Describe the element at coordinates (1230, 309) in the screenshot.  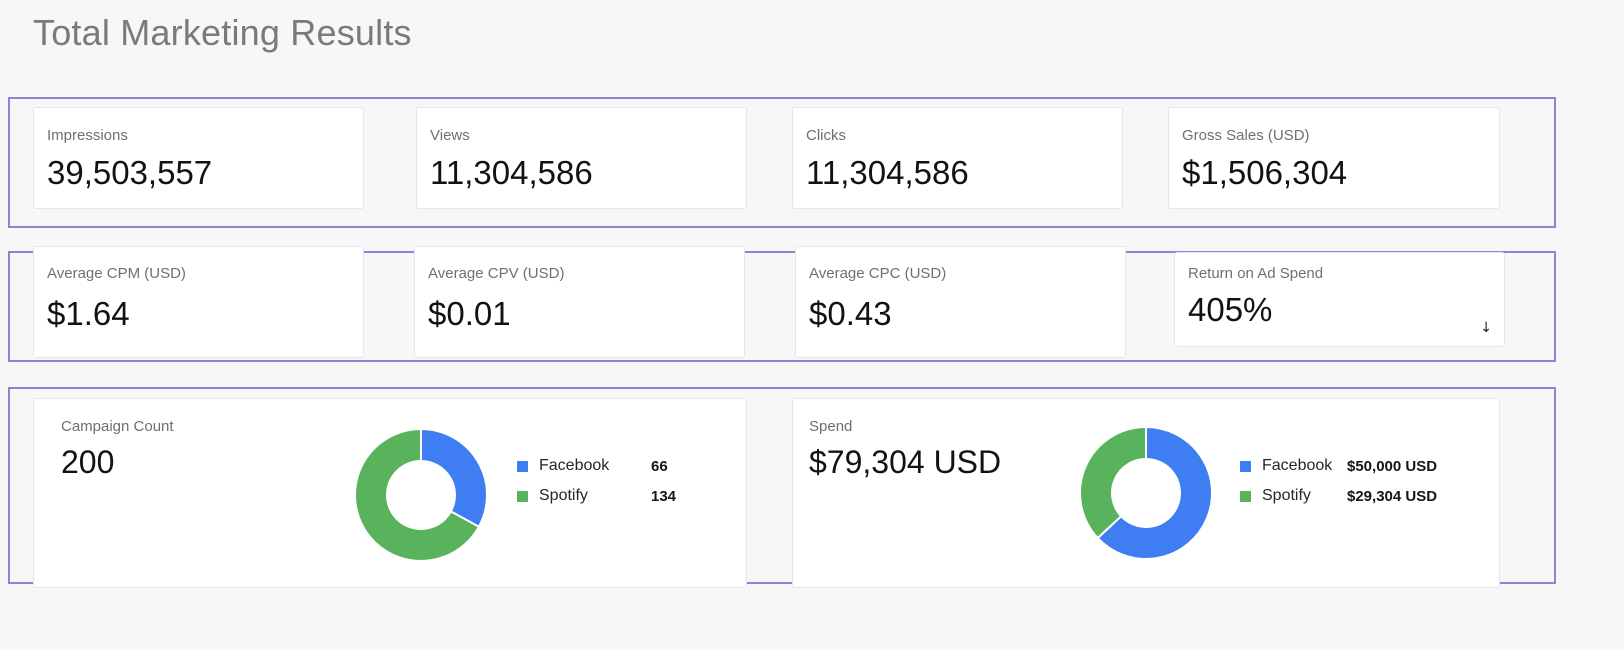
I see `roas-value: 405%` at that location.